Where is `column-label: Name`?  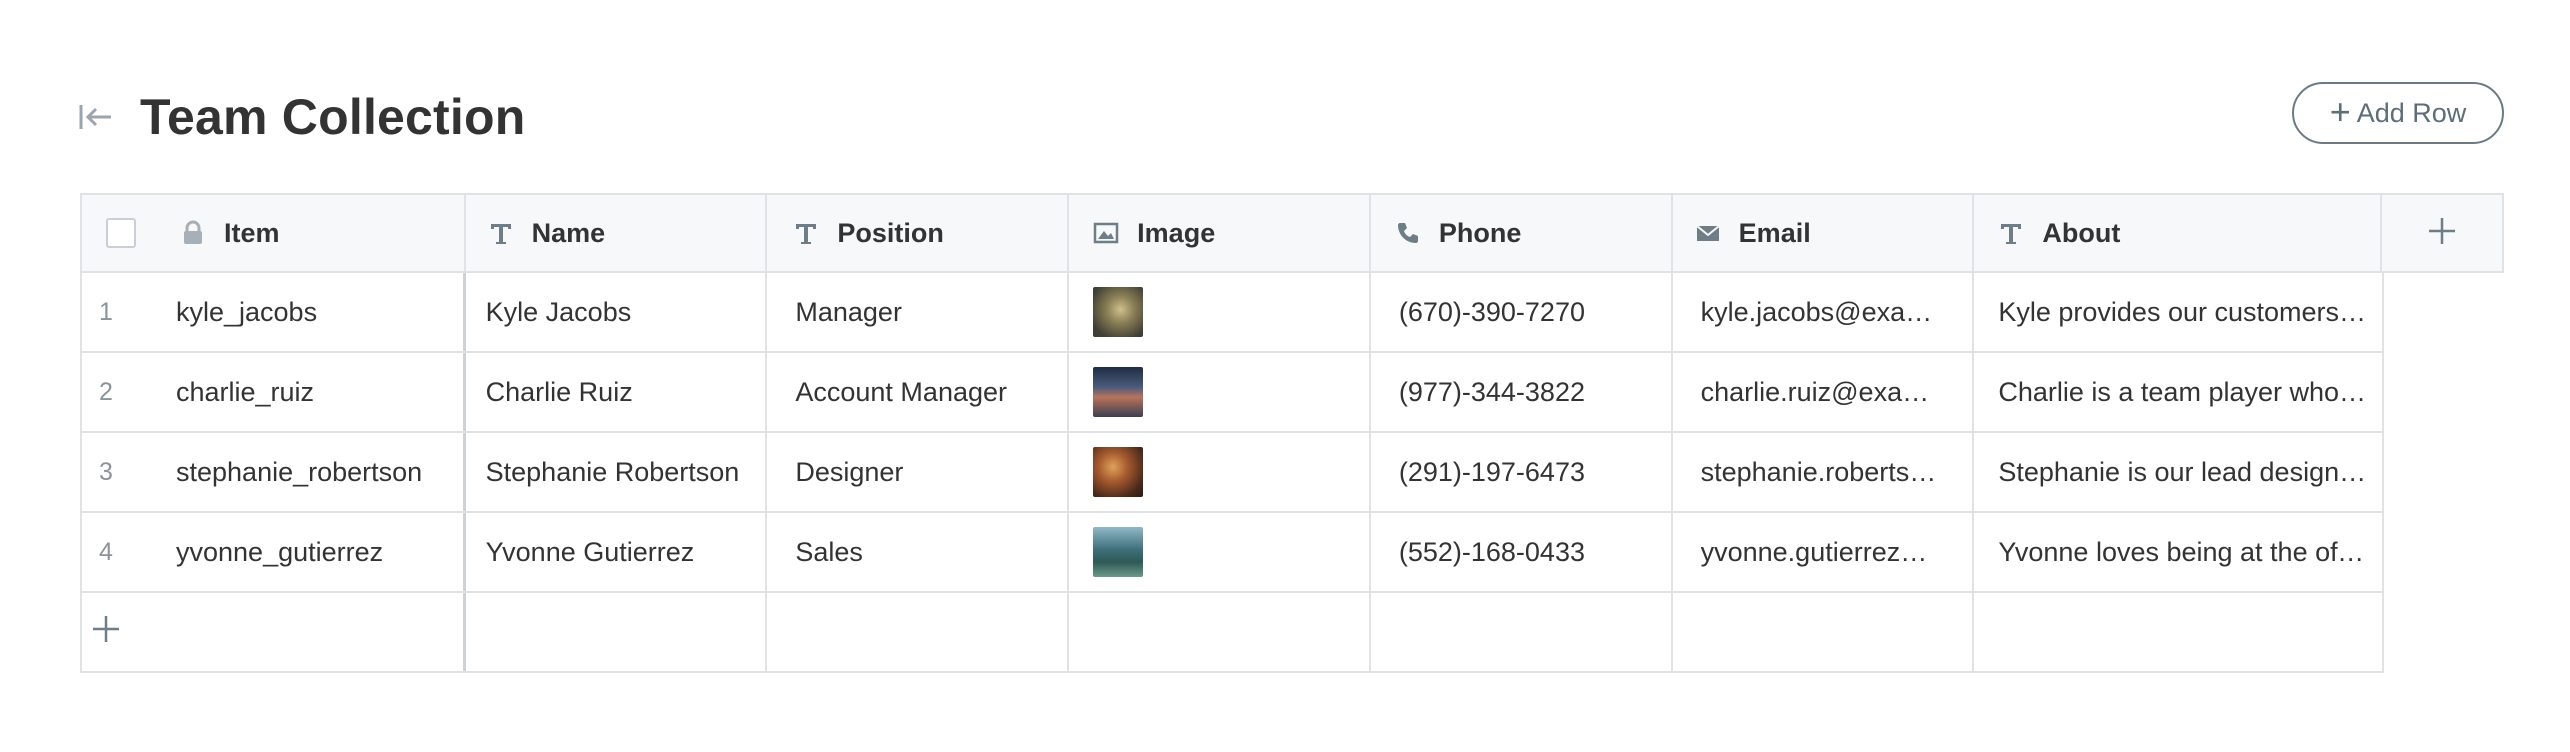 column-label: Name is located at coordinates (568, 232).